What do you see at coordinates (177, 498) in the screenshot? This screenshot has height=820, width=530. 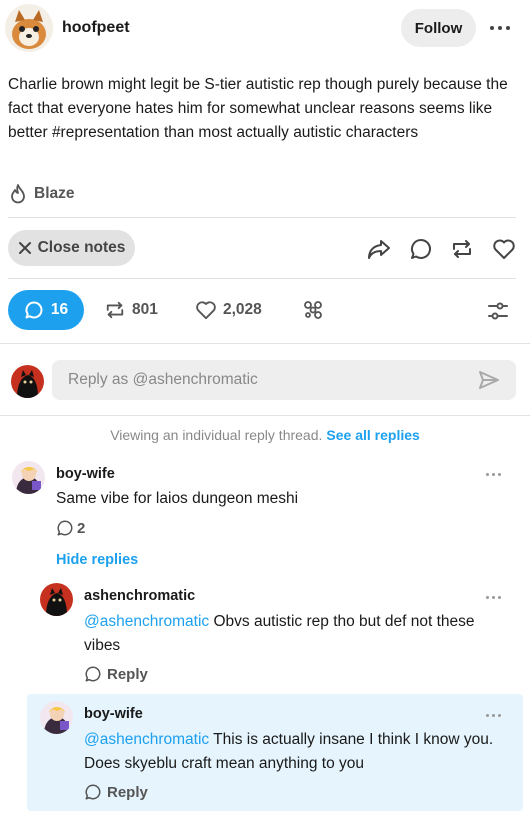 I see `reply-text: Same vibe for laios dungeon meshi` at bounding box center [177, 498].